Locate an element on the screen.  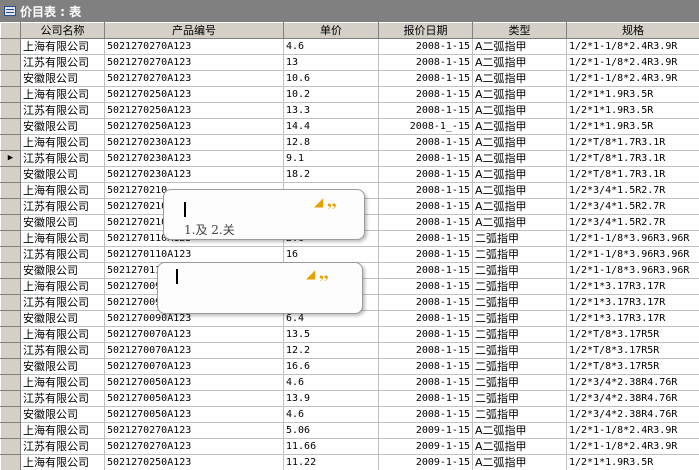
product-code-cell: 5021270050A123 is located at coordinates (194, 398).